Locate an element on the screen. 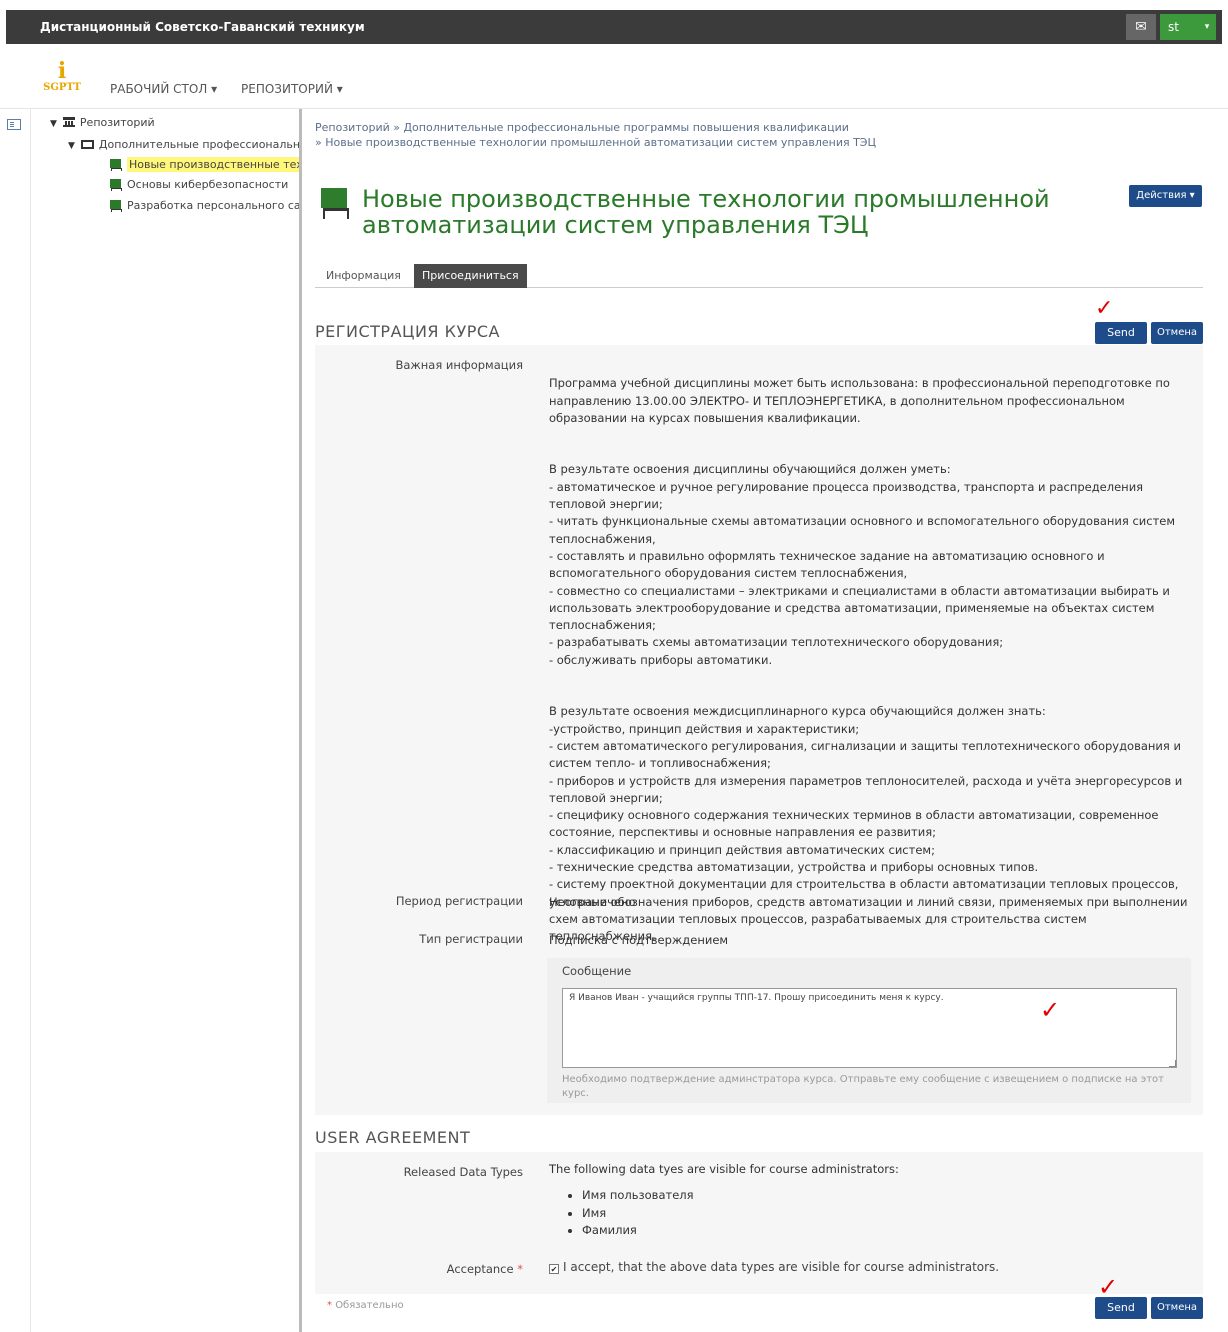 This screenshot has height=1332, width=1228. logo-letter: i is located at coordinates (62, 71).